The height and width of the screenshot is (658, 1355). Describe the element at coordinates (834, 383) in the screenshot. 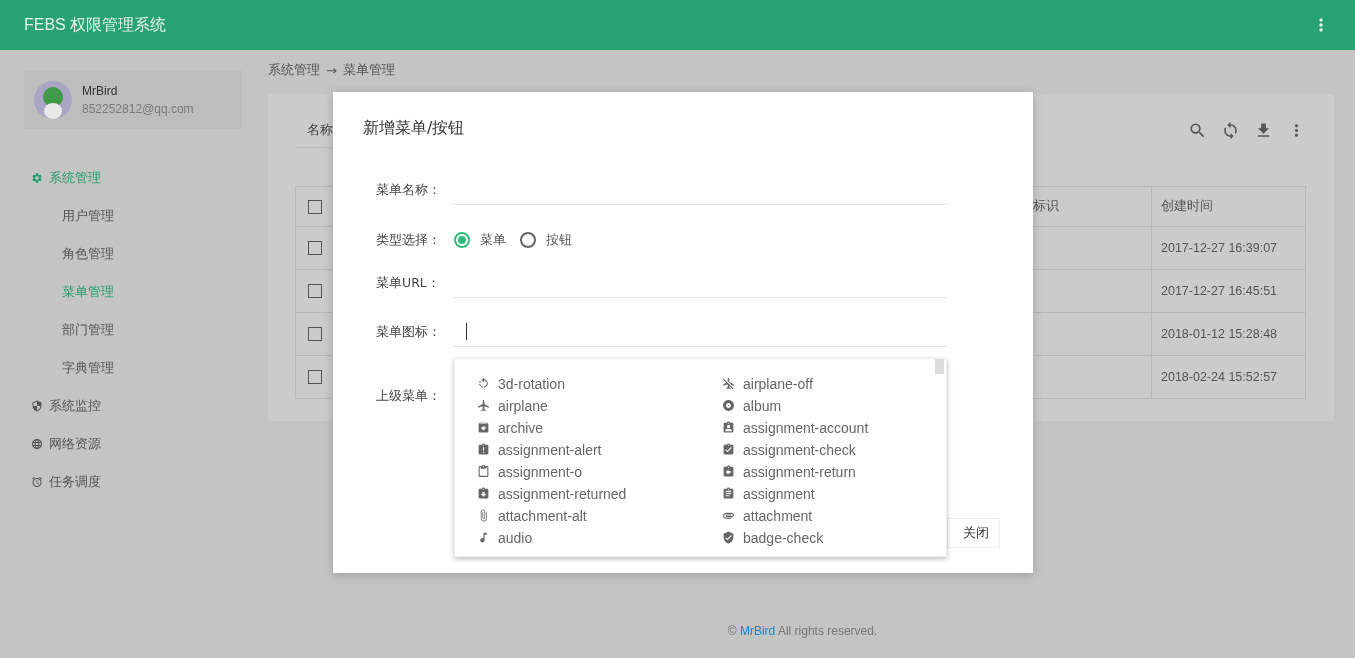

I see `icon-option: airplane-off` at that location.